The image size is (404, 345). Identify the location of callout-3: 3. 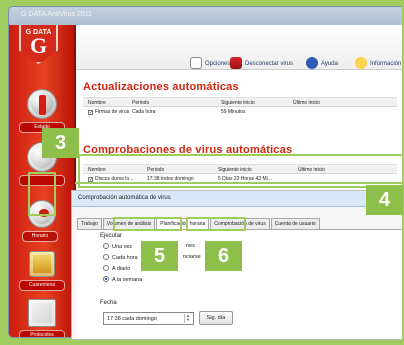
(60, 143).